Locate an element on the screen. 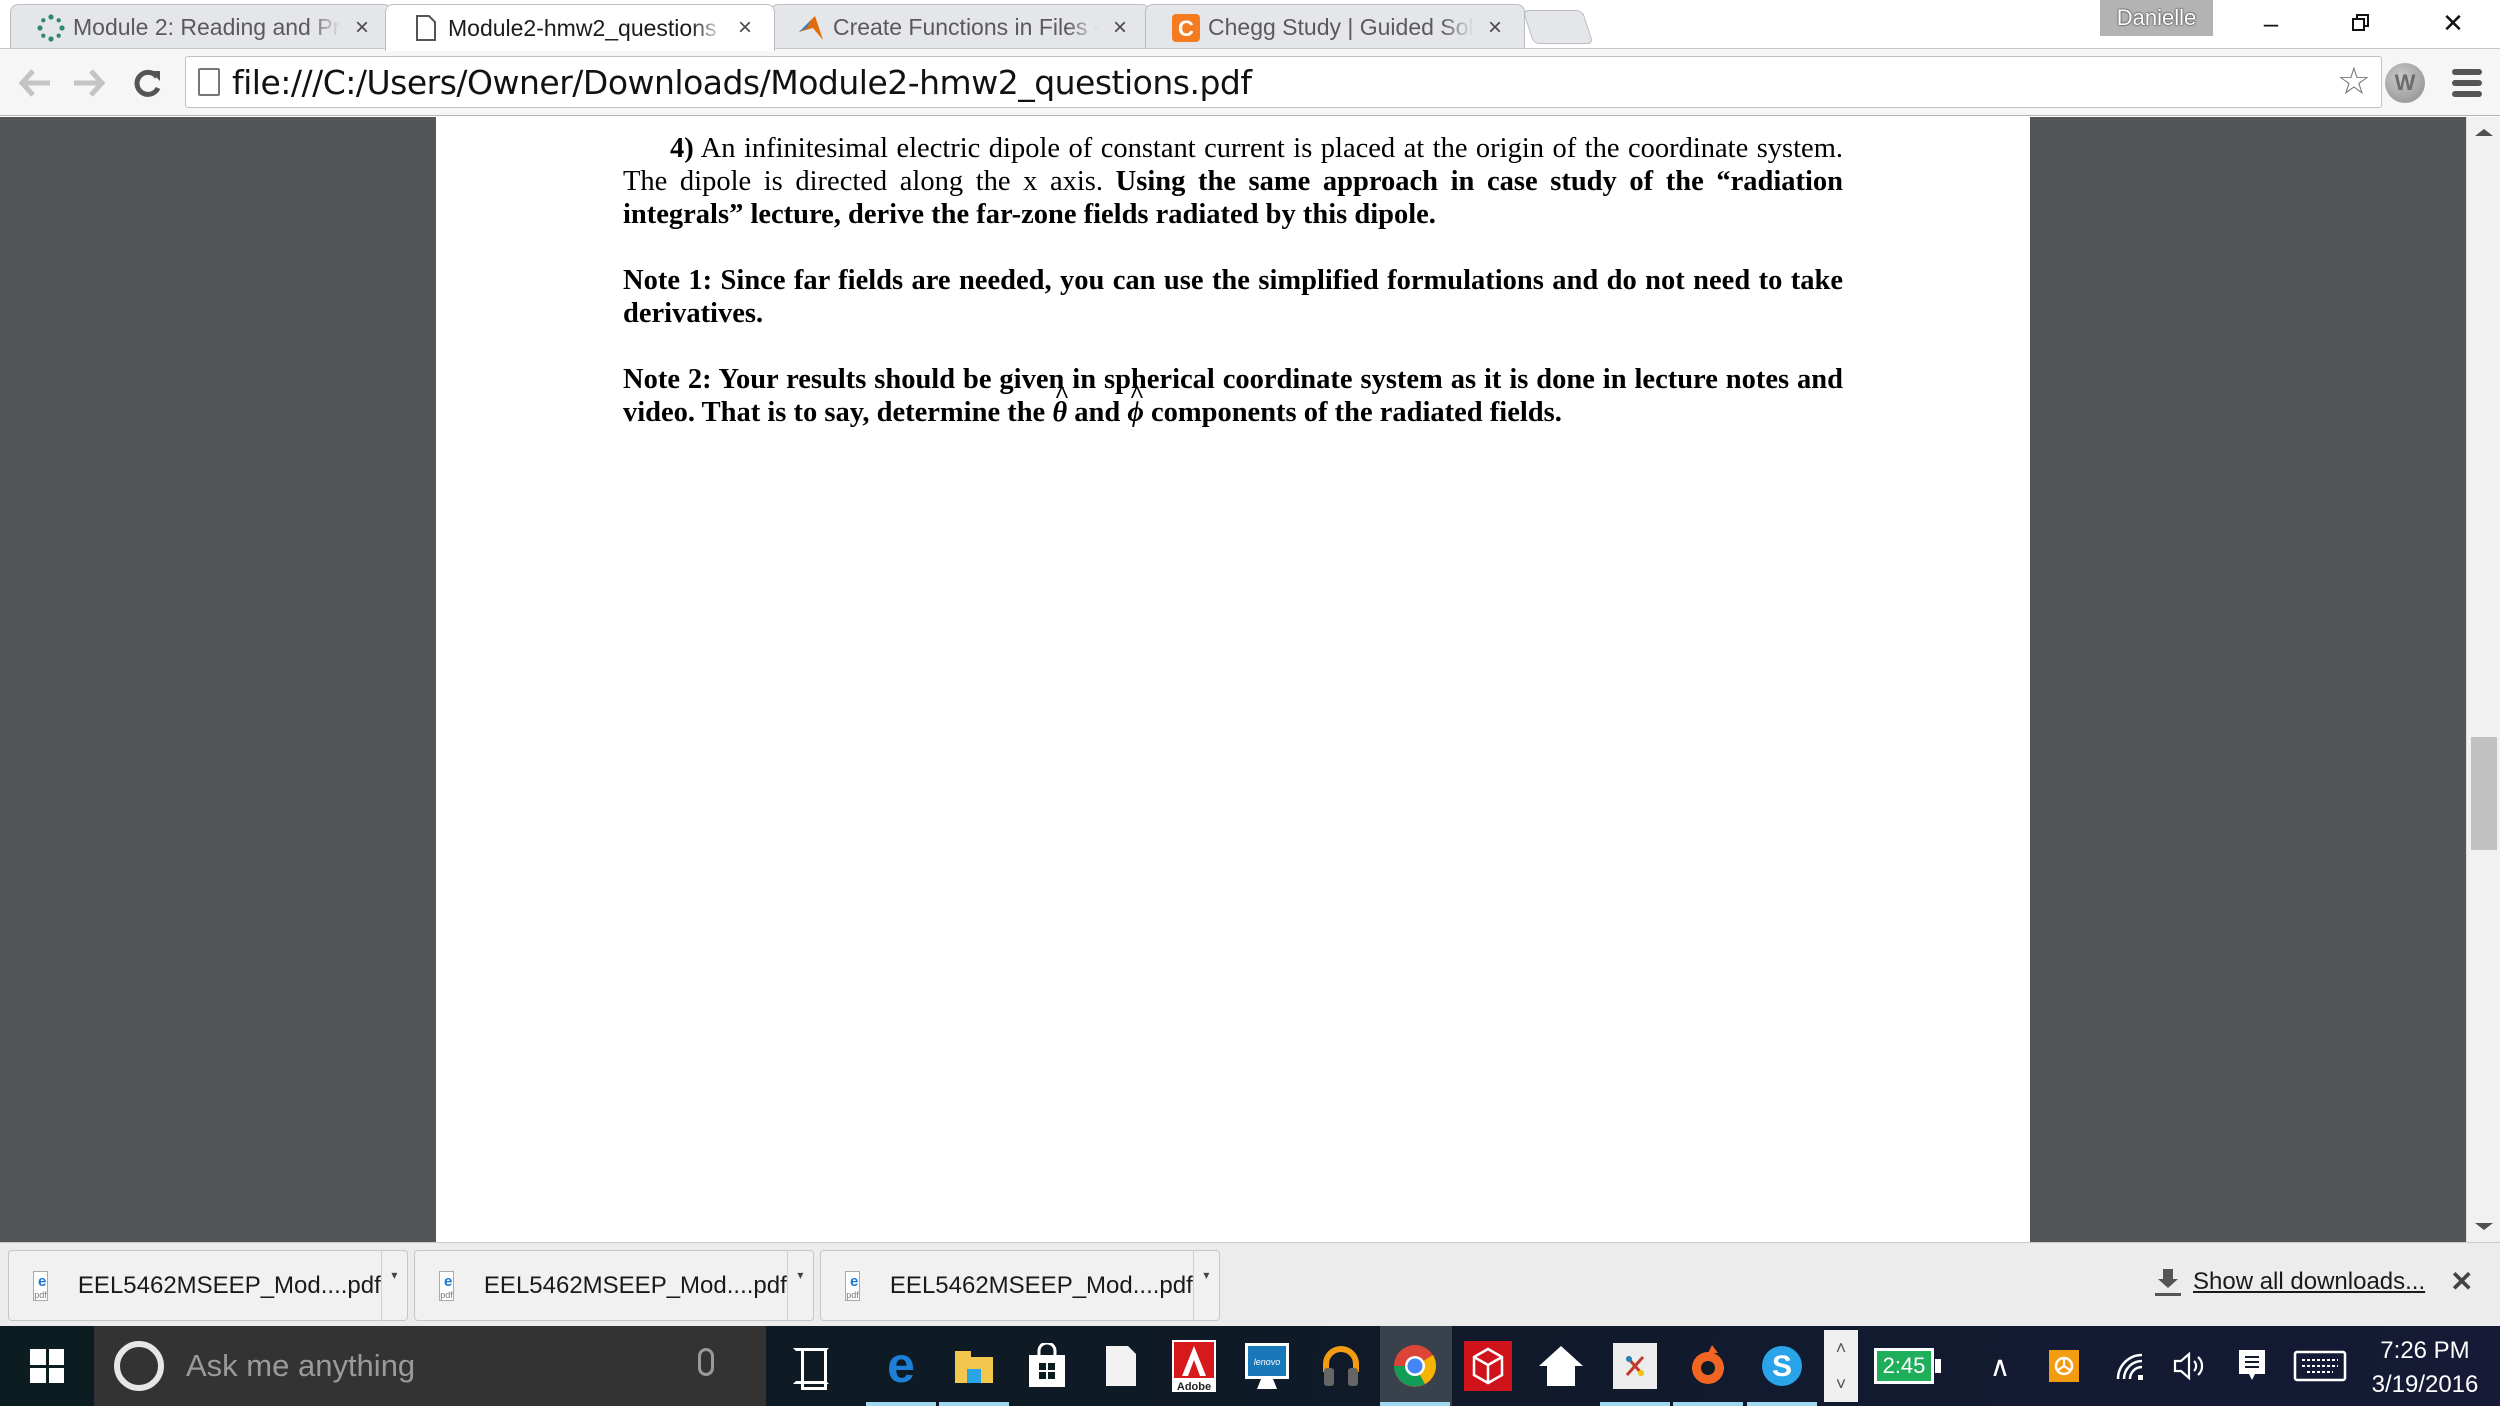 The image size is (2500, 1406). volume-icon is located at coordinates (2190, 1366).